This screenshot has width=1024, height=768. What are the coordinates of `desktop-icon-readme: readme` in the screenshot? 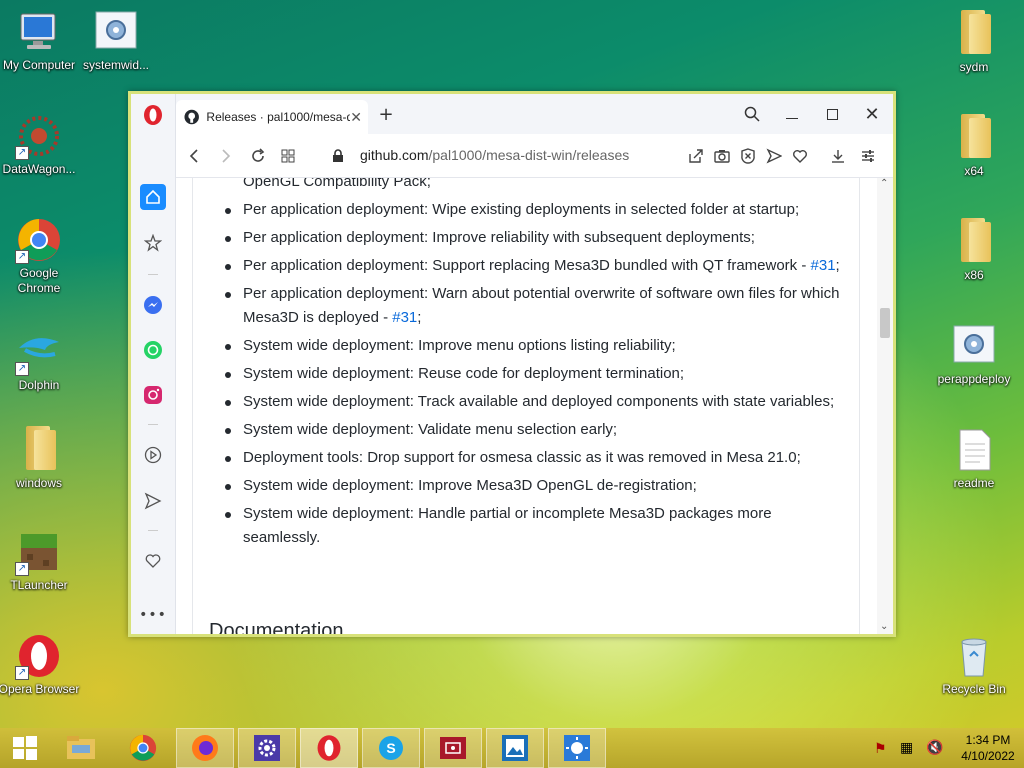 It's located at (974, 458).